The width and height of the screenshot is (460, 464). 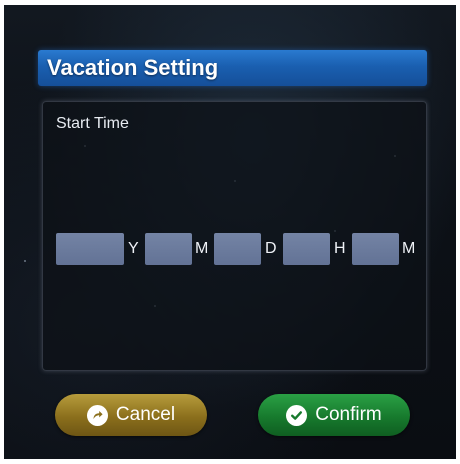 What do you see at coordinates (202, 248) in the screenshot?
I see `month-unit-label: M` at bounding box center [202, 248].